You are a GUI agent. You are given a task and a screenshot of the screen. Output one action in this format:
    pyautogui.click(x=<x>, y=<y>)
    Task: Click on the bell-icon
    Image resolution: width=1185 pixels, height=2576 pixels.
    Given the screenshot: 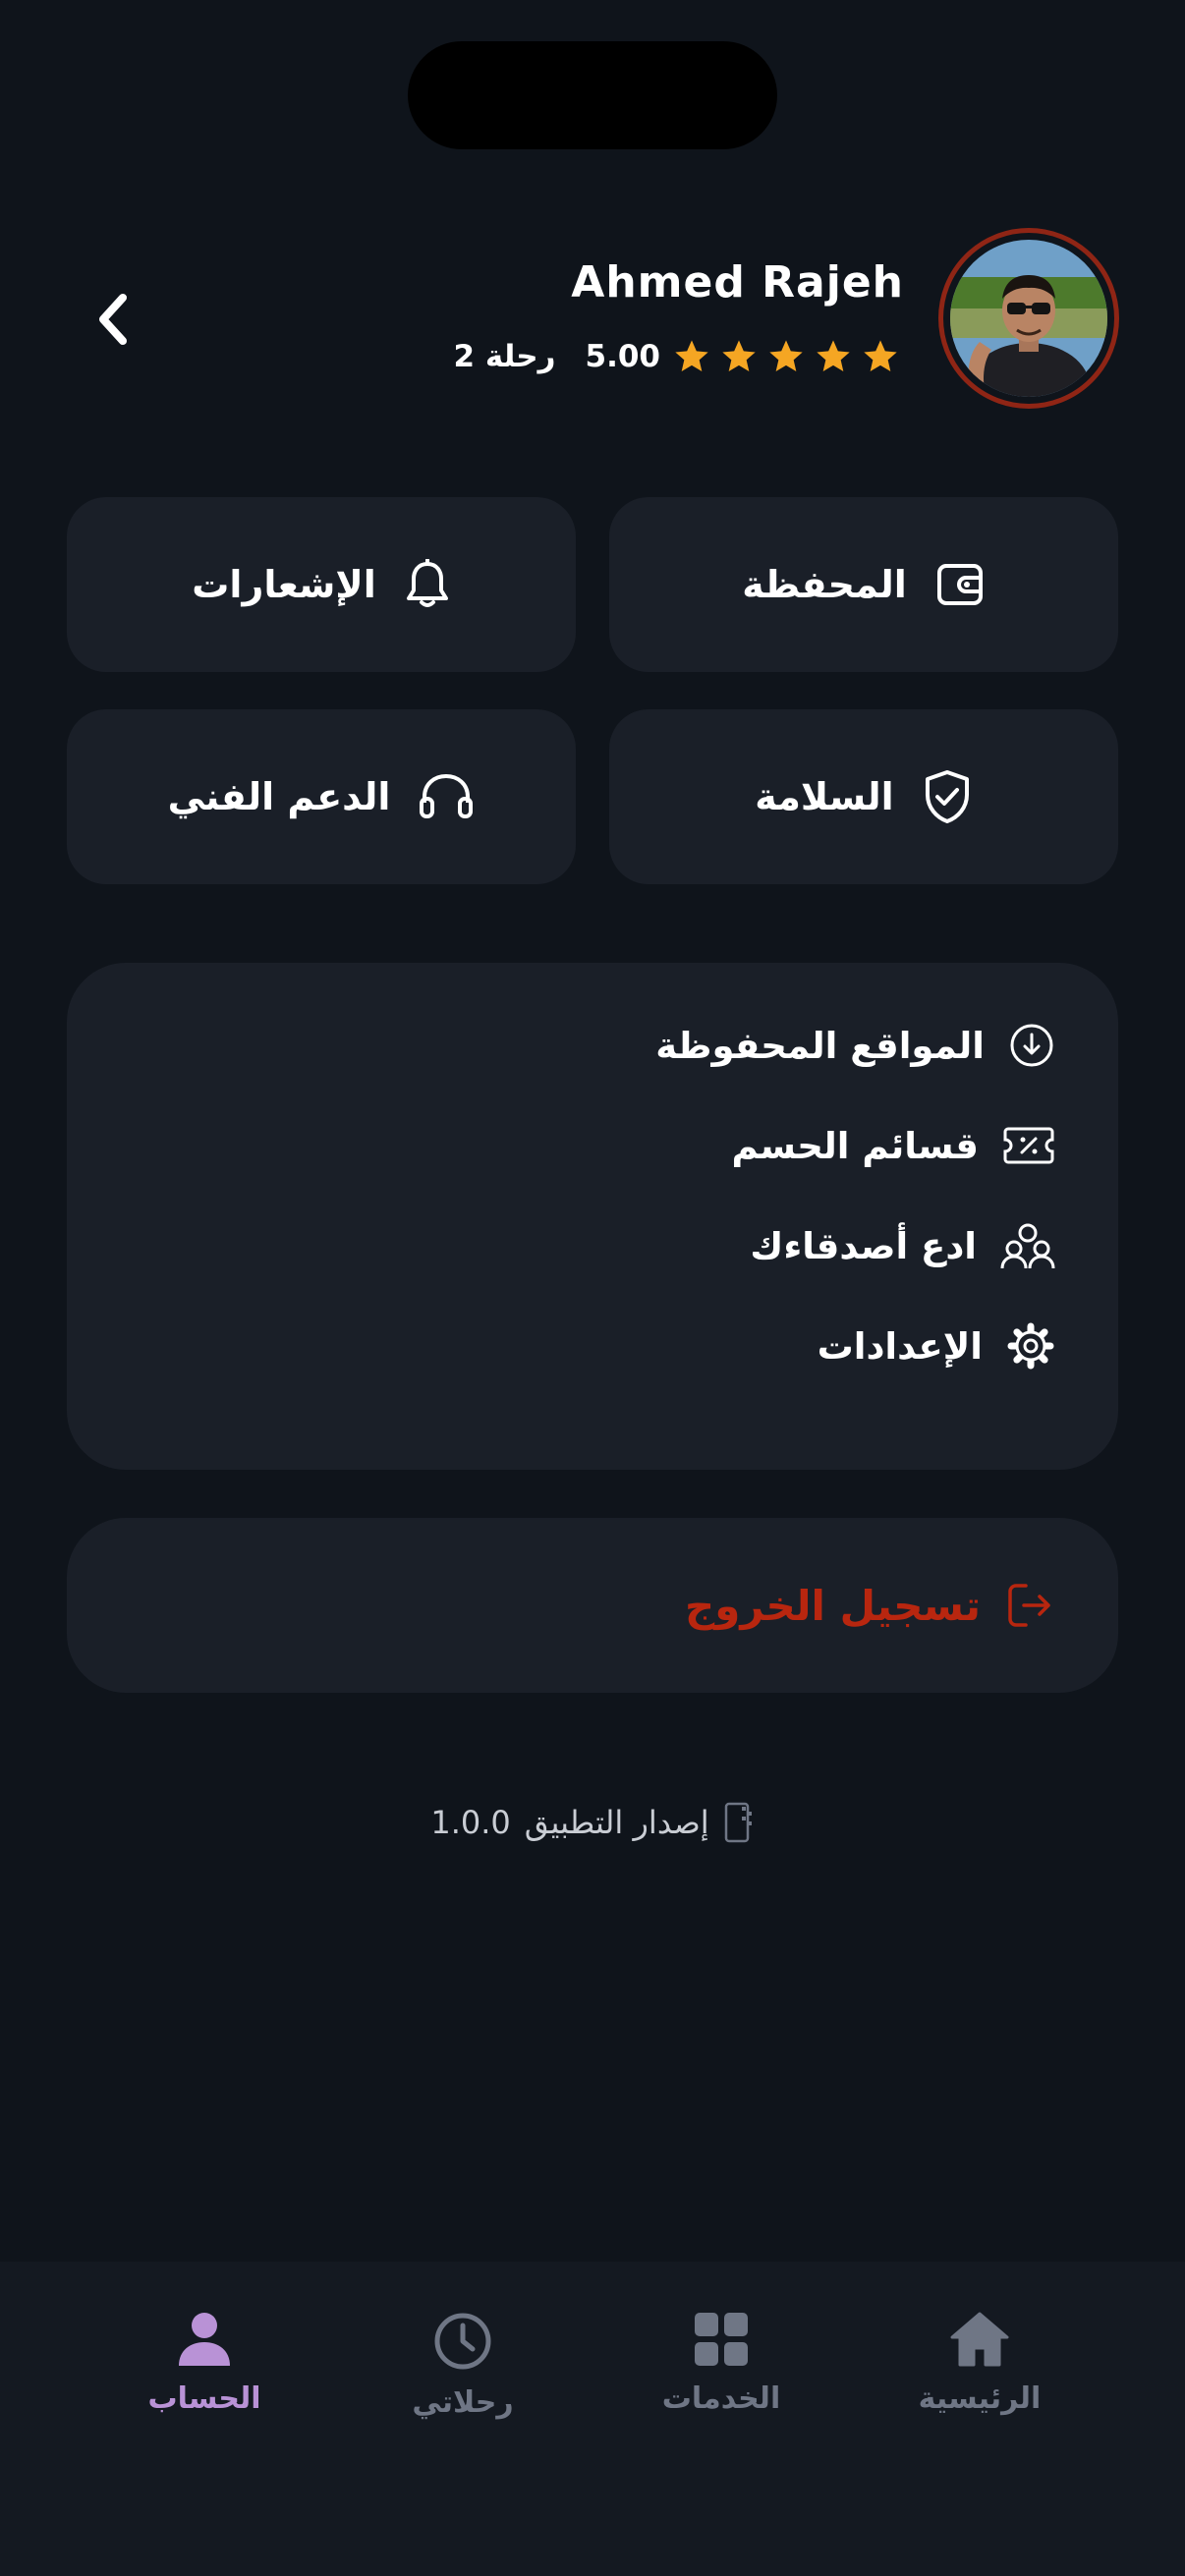 What is the action you would take?
    pyautogui.click(x=427, y=583)
    